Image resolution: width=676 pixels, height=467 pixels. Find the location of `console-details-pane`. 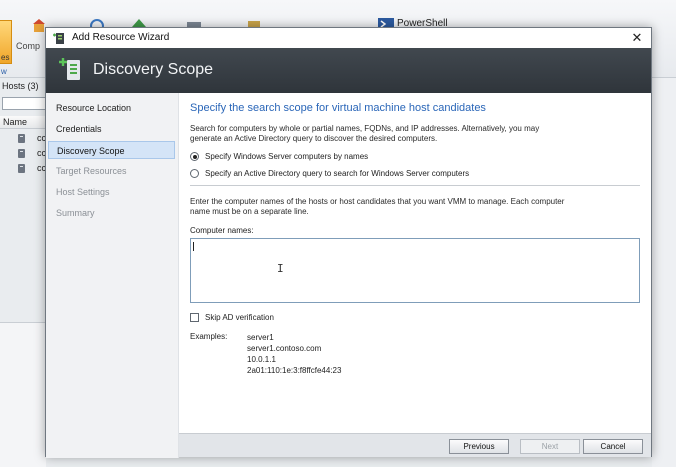

console-details-pane is located at coordinates (23, 394).